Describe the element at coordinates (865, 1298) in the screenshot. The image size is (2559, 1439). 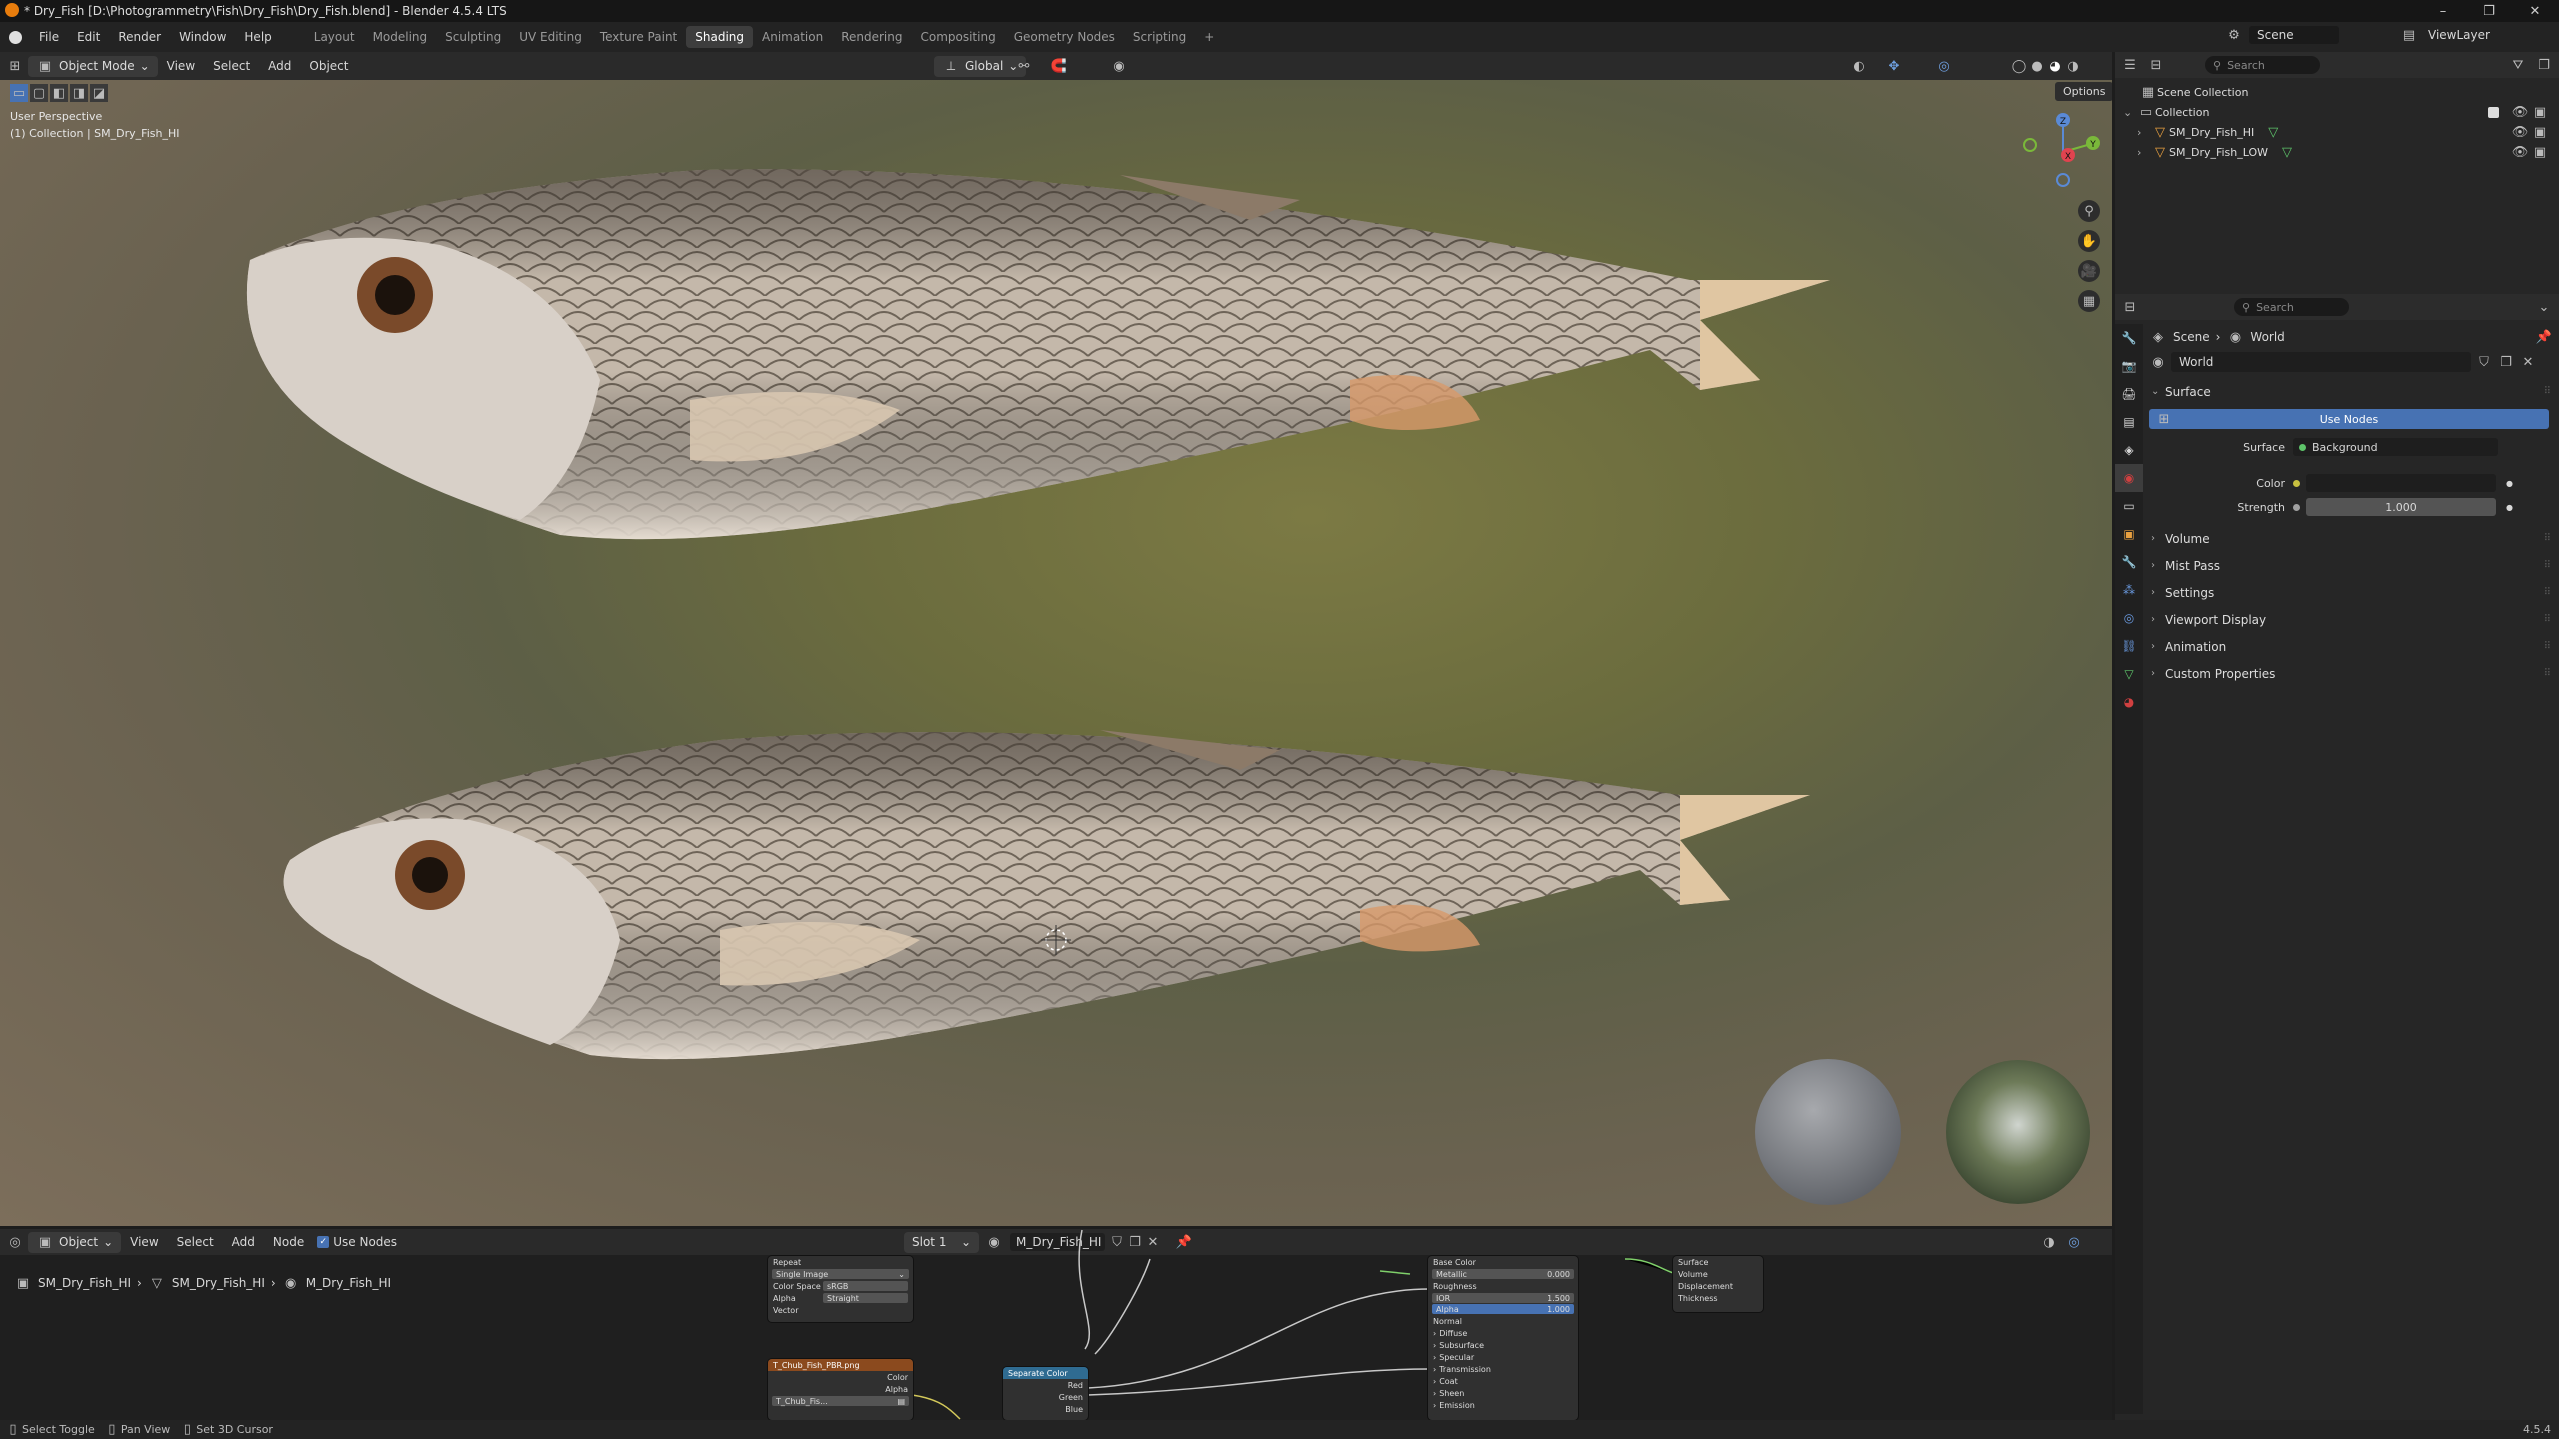
I see `alpha-mode-field: Straight` at that location.